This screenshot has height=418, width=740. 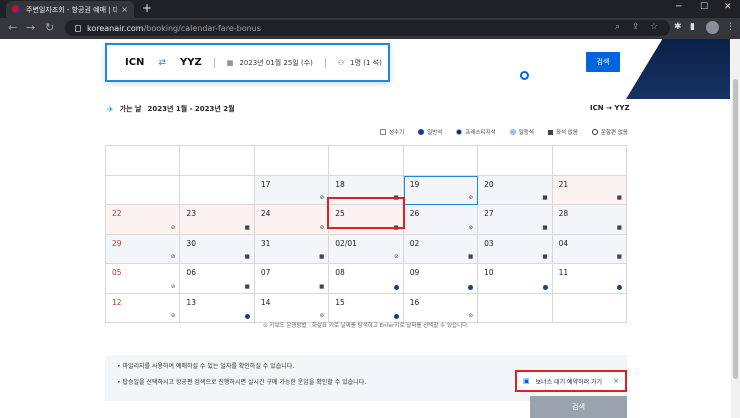 What do you see at coordinates (678, 69) in the screenshot?
I see `header-navy-graphic` at bounding box center [678, 69].